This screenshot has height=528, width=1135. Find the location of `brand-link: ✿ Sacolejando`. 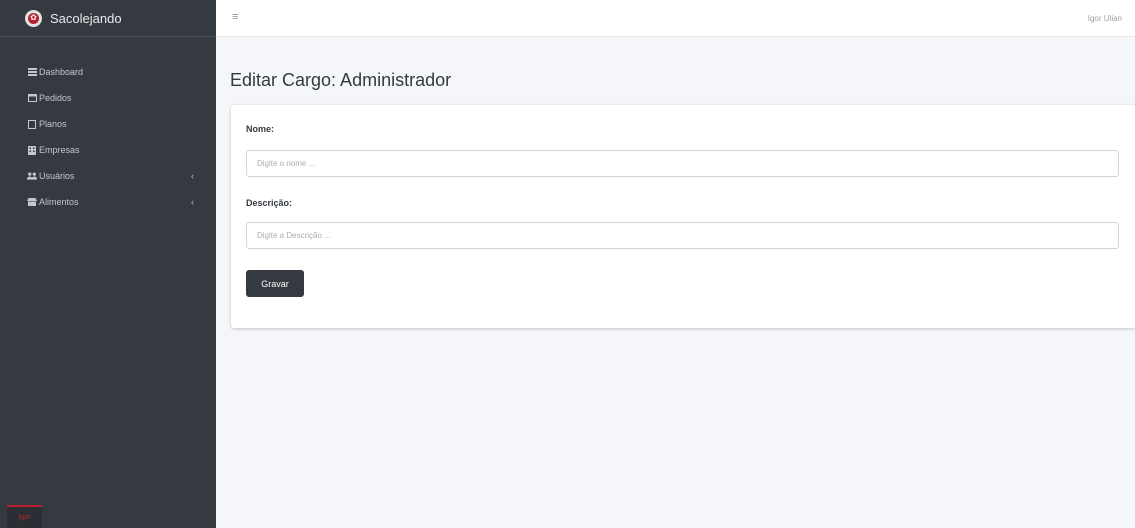

brand-link: ✿ Sacolejando is located at coordinates (108, 18).